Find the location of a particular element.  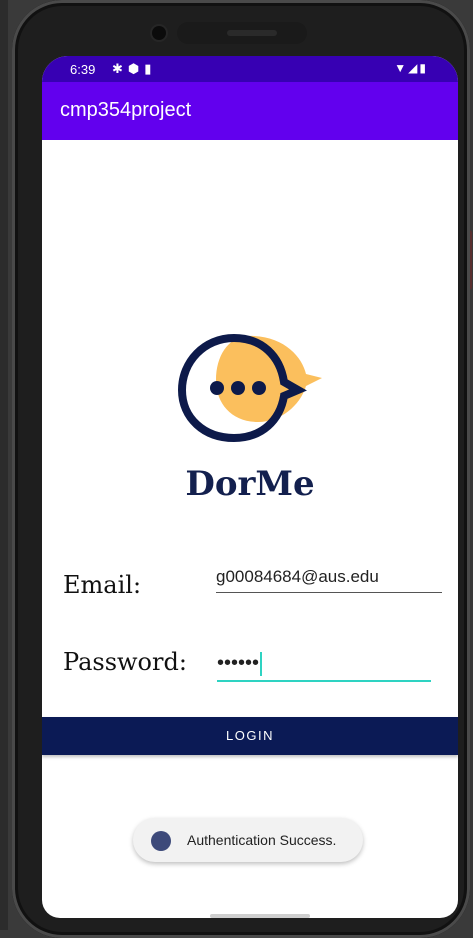

status-notification-icons: ✱⬢▮ is located at coordinates (134, 69).